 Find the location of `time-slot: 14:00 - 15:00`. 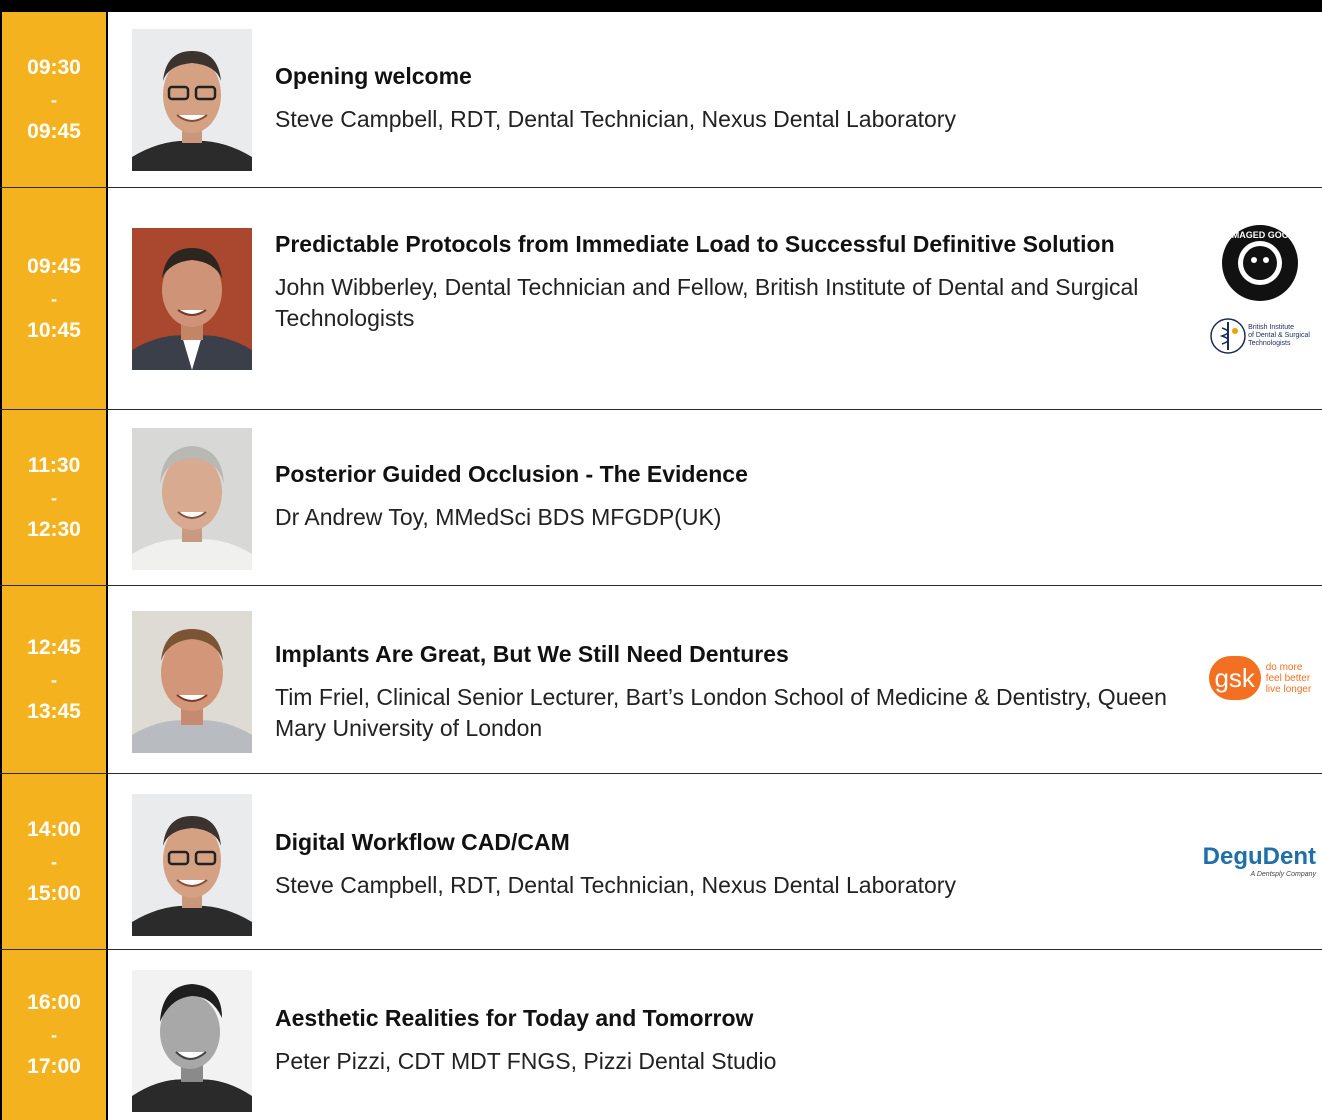

time-slot: 14:00 - 15:00 is located at coordinates (54, 861).